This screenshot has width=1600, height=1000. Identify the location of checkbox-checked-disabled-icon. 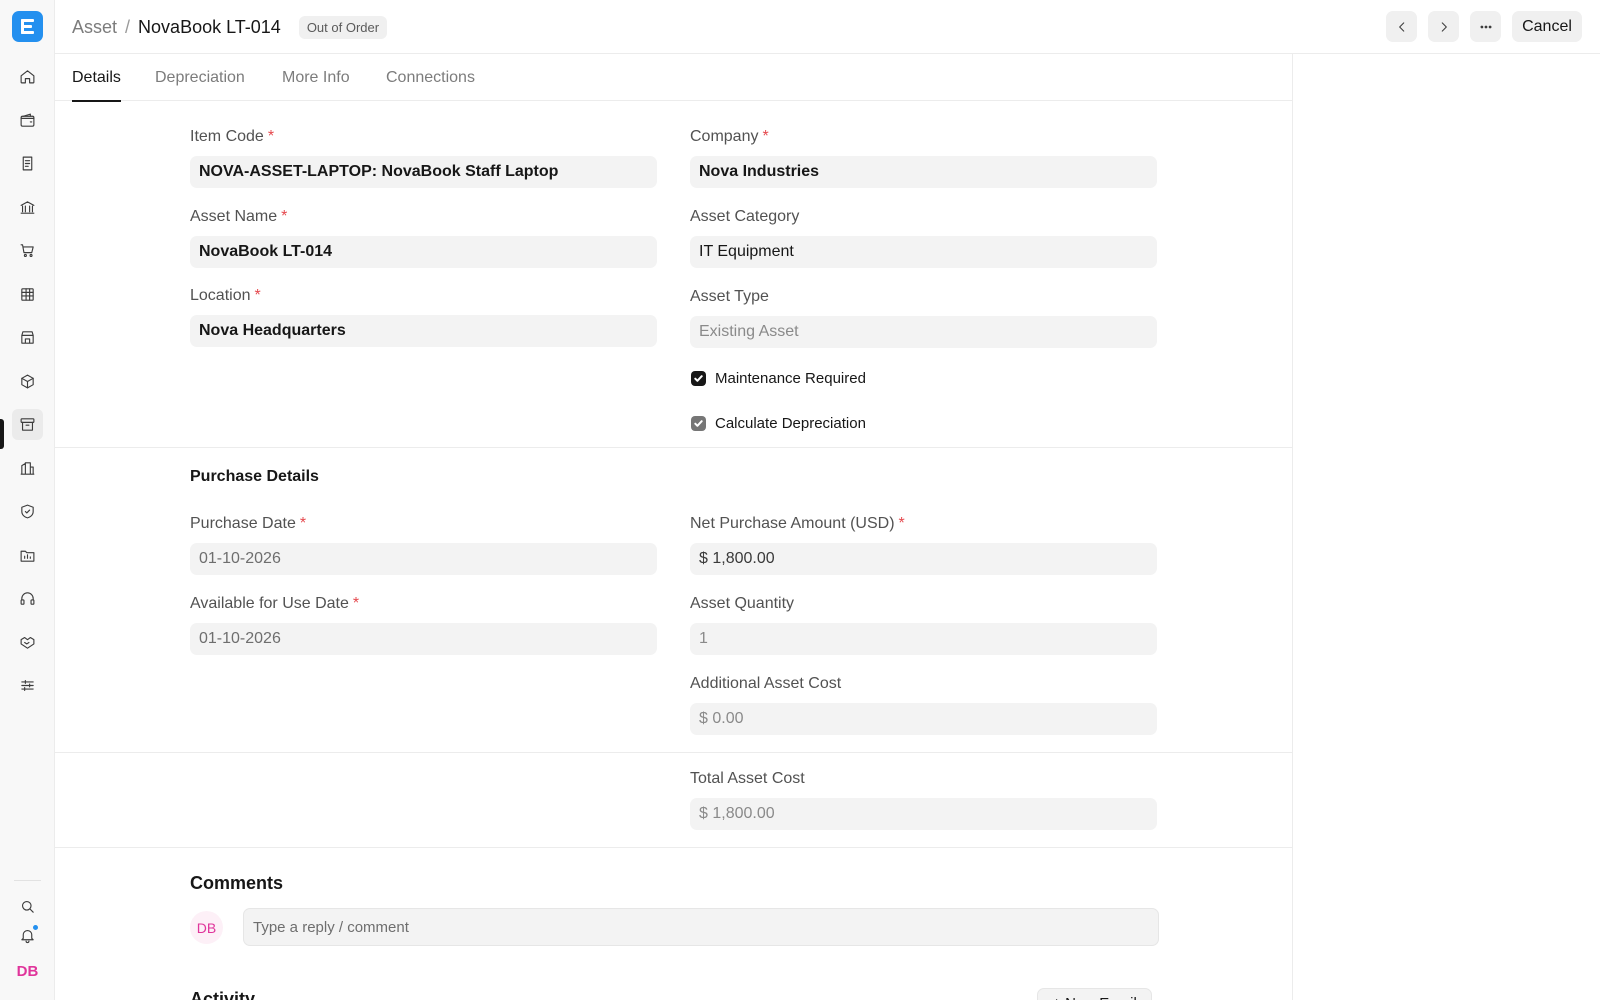
(698, 423).